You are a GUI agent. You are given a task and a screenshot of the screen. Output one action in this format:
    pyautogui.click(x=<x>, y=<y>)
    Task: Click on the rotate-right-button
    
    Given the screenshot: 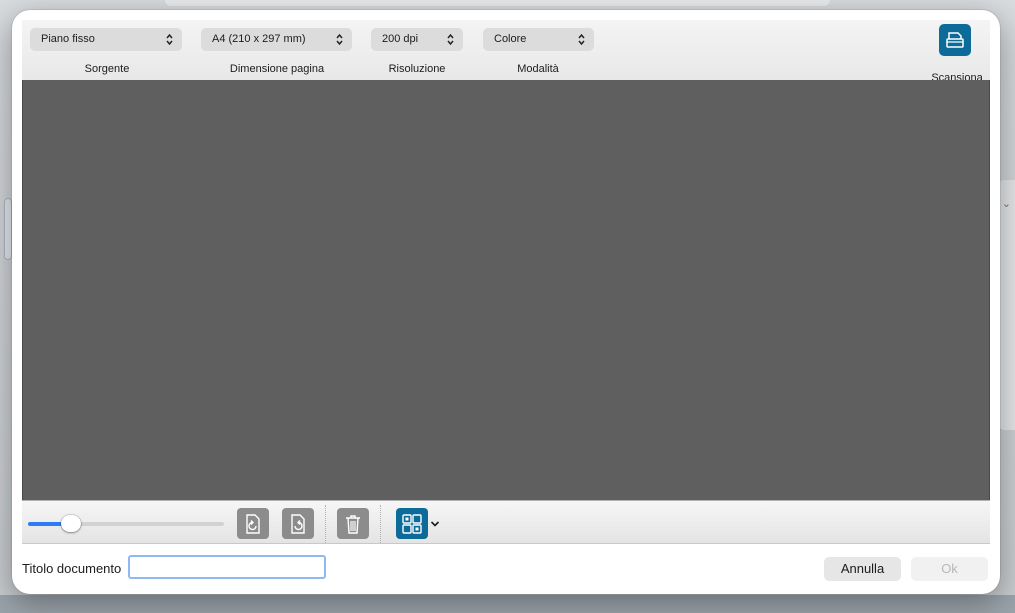 What is the action you would take?
    pyautogui.click(x=298, y=523)
    